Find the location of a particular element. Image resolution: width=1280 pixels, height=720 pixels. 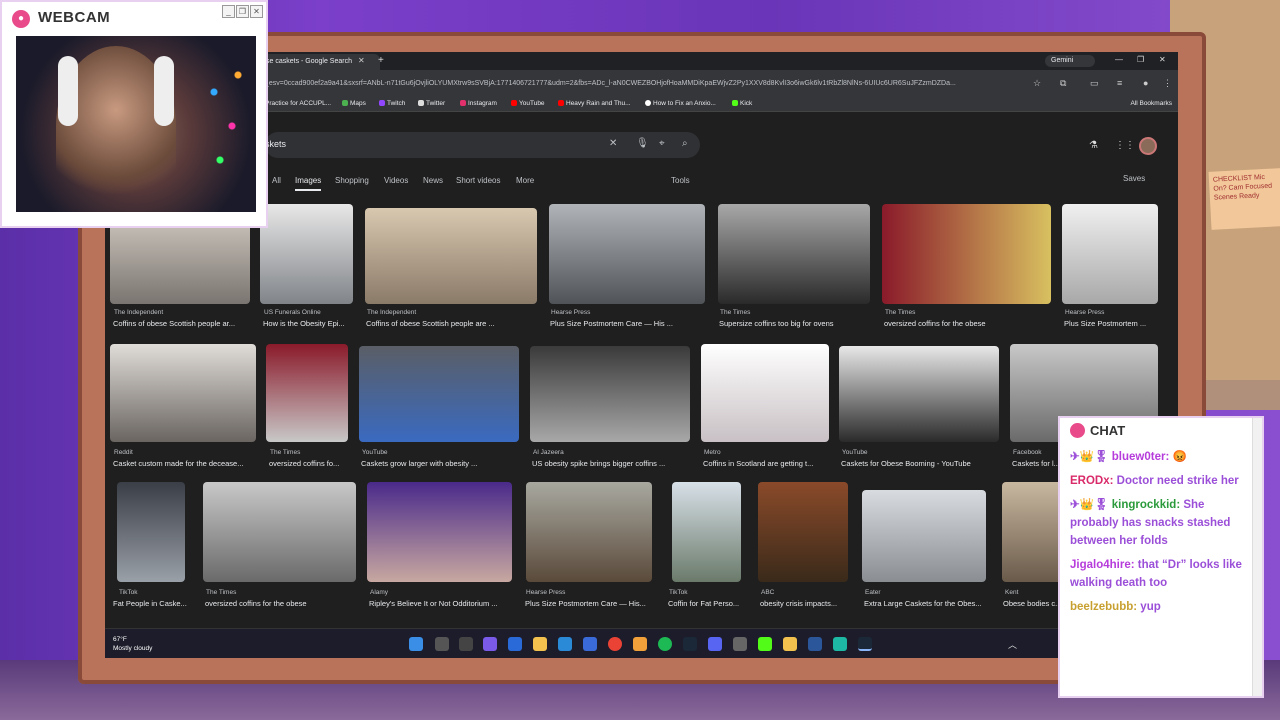

tab-short-videos: Short videos is located at coordinates (478, 180).